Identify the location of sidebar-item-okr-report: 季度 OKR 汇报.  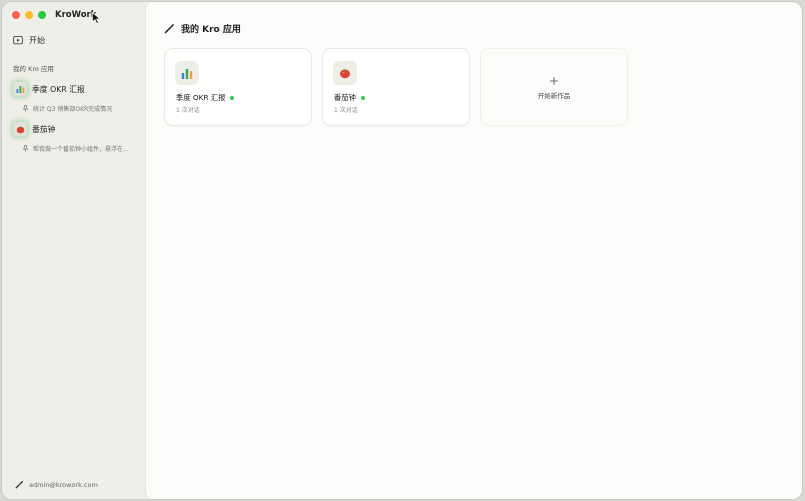
(49, 89).